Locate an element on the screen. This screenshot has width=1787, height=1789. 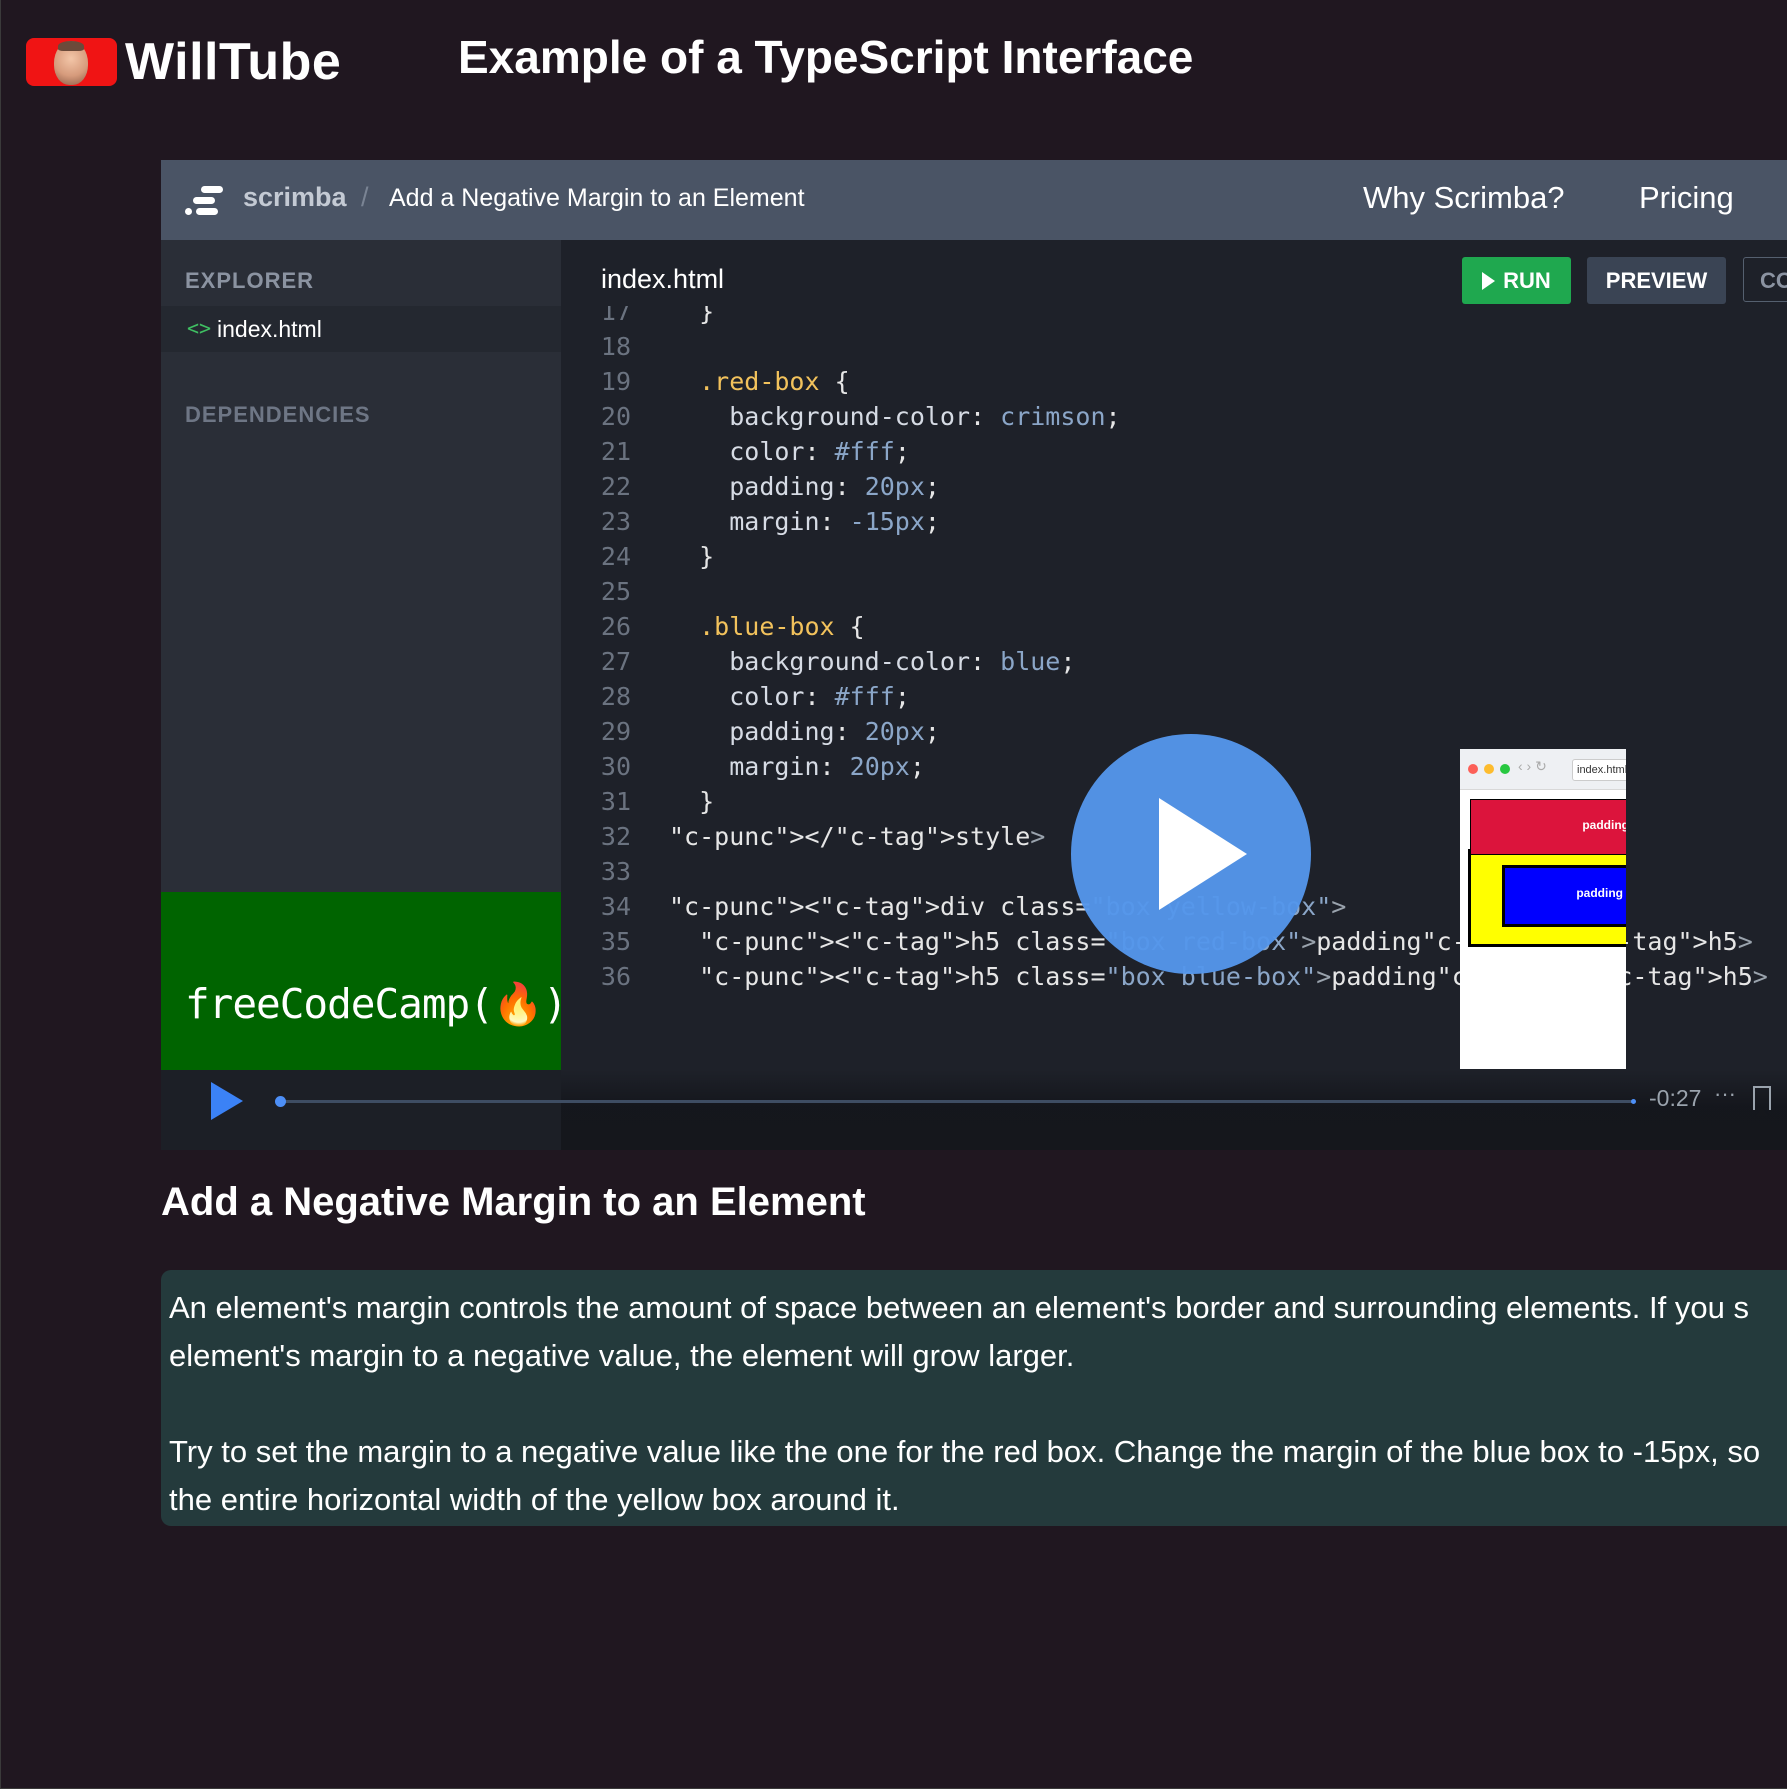
freecodecamp-logo-text: freeCodeCamp(🔥) is located at coordinates (376, 1004).